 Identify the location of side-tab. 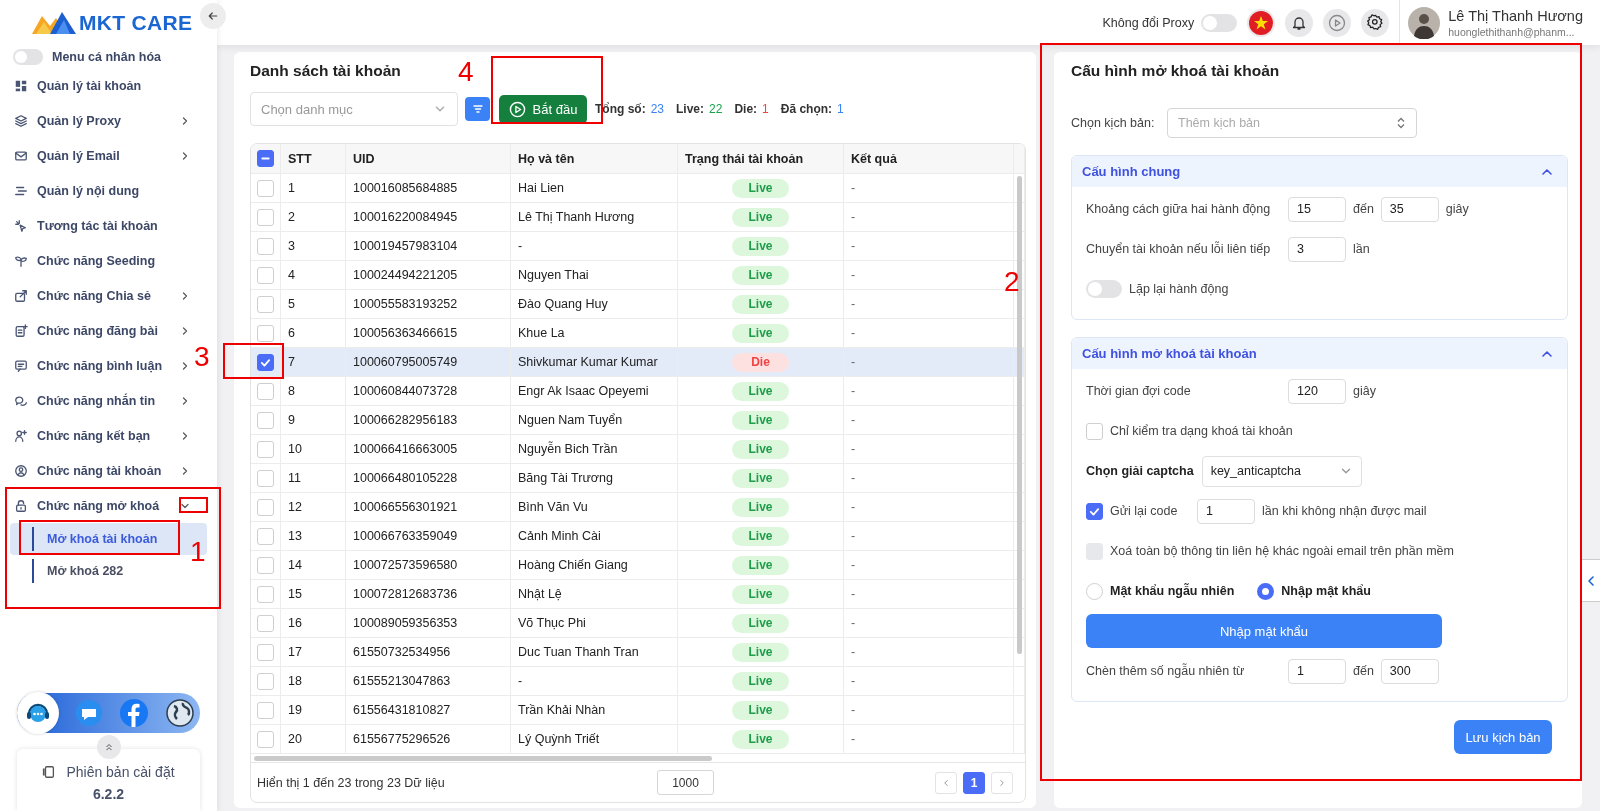
(1590, 580).